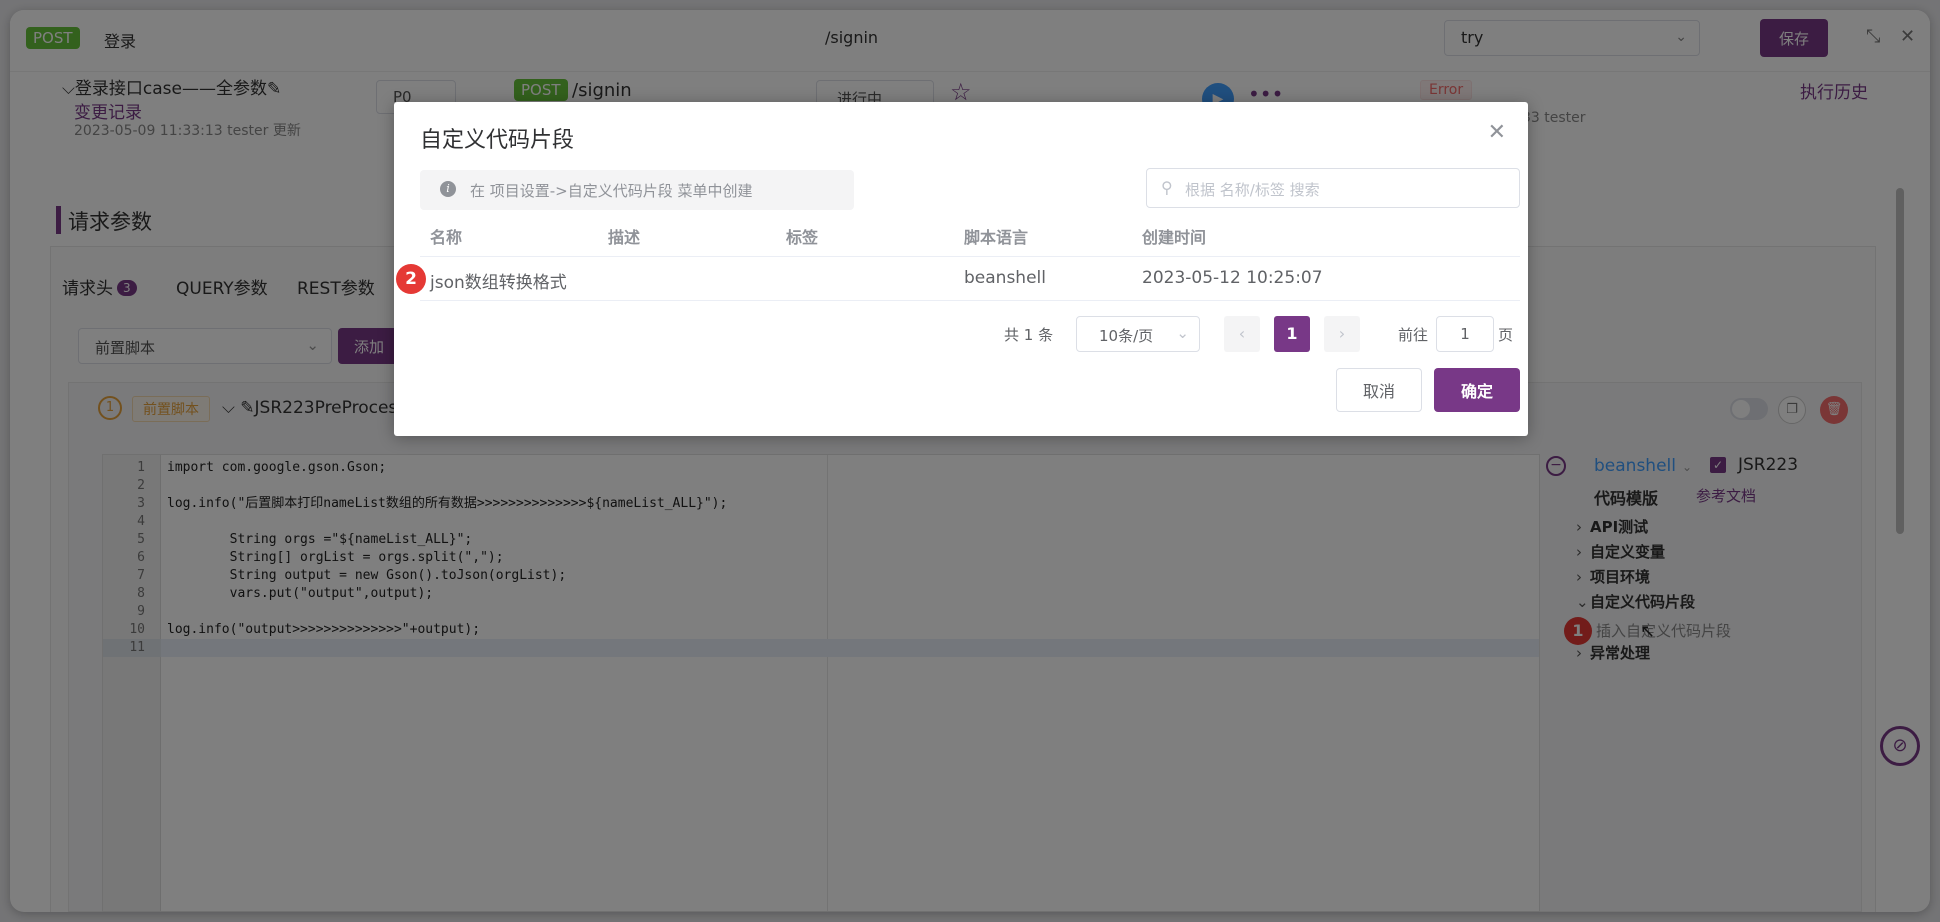 Image resolution: width=1940 pixels, height=922 pixels. Describe the element at coordinates (1497, 132) in the screenshot. I see `close-icon: ✕` at that location.